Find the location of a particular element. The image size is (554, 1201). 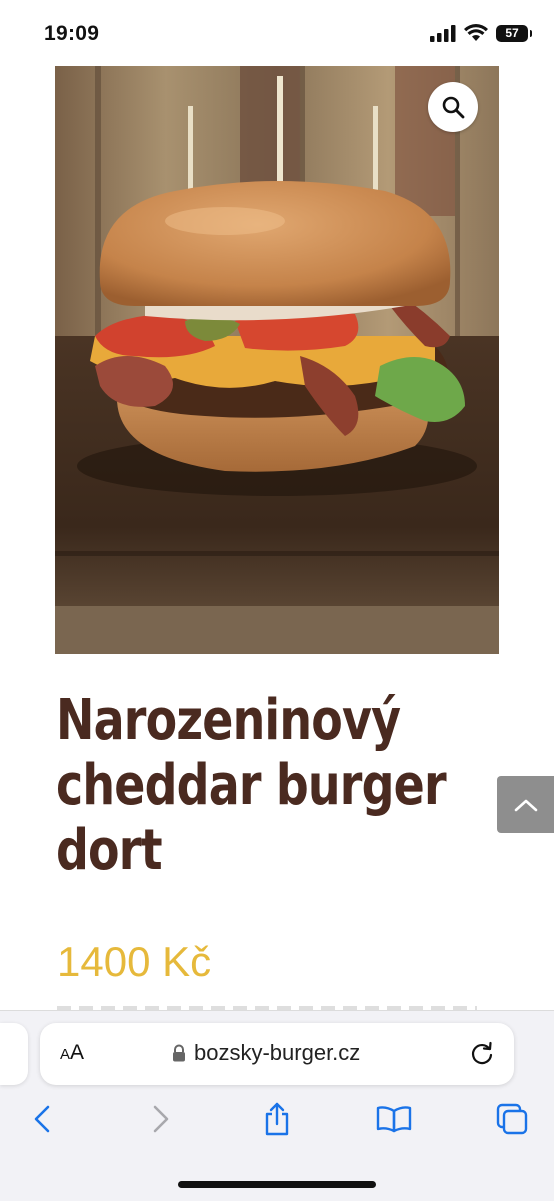

page-settings-button: AA is located at coordinates (72, 1053).